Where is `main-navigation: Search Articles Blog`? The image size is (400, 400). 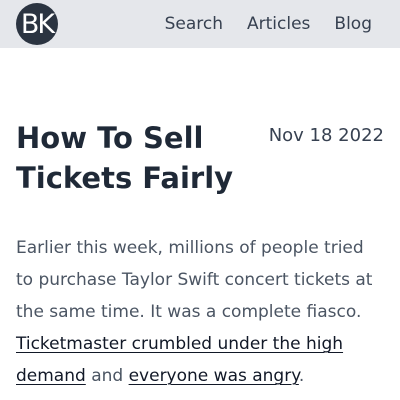
main-navigation: Search Articles Blog is located at coordinates (268, 24).